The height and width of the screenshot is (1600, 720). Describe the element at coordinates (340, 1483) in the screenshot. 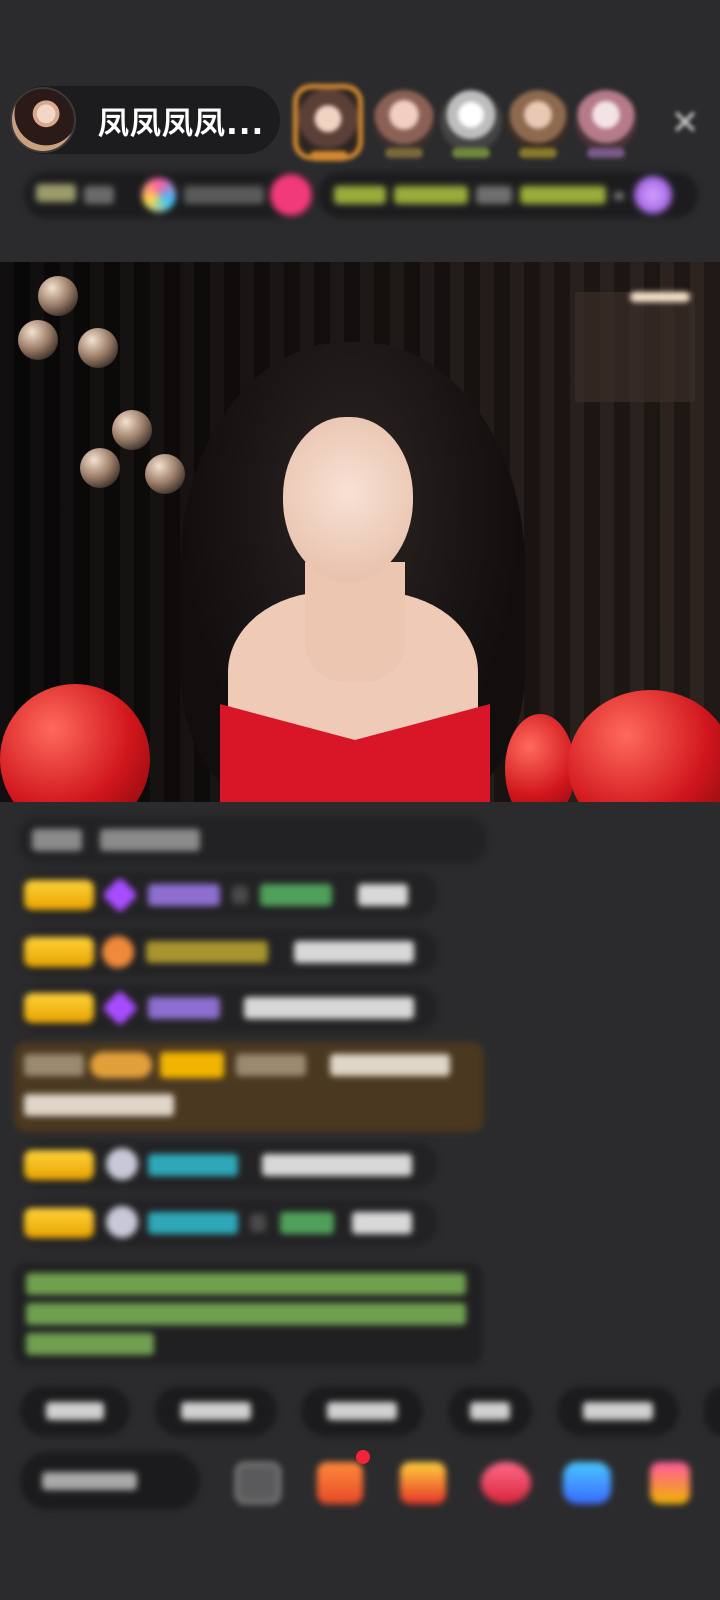

I see `shop-icon` at that location.